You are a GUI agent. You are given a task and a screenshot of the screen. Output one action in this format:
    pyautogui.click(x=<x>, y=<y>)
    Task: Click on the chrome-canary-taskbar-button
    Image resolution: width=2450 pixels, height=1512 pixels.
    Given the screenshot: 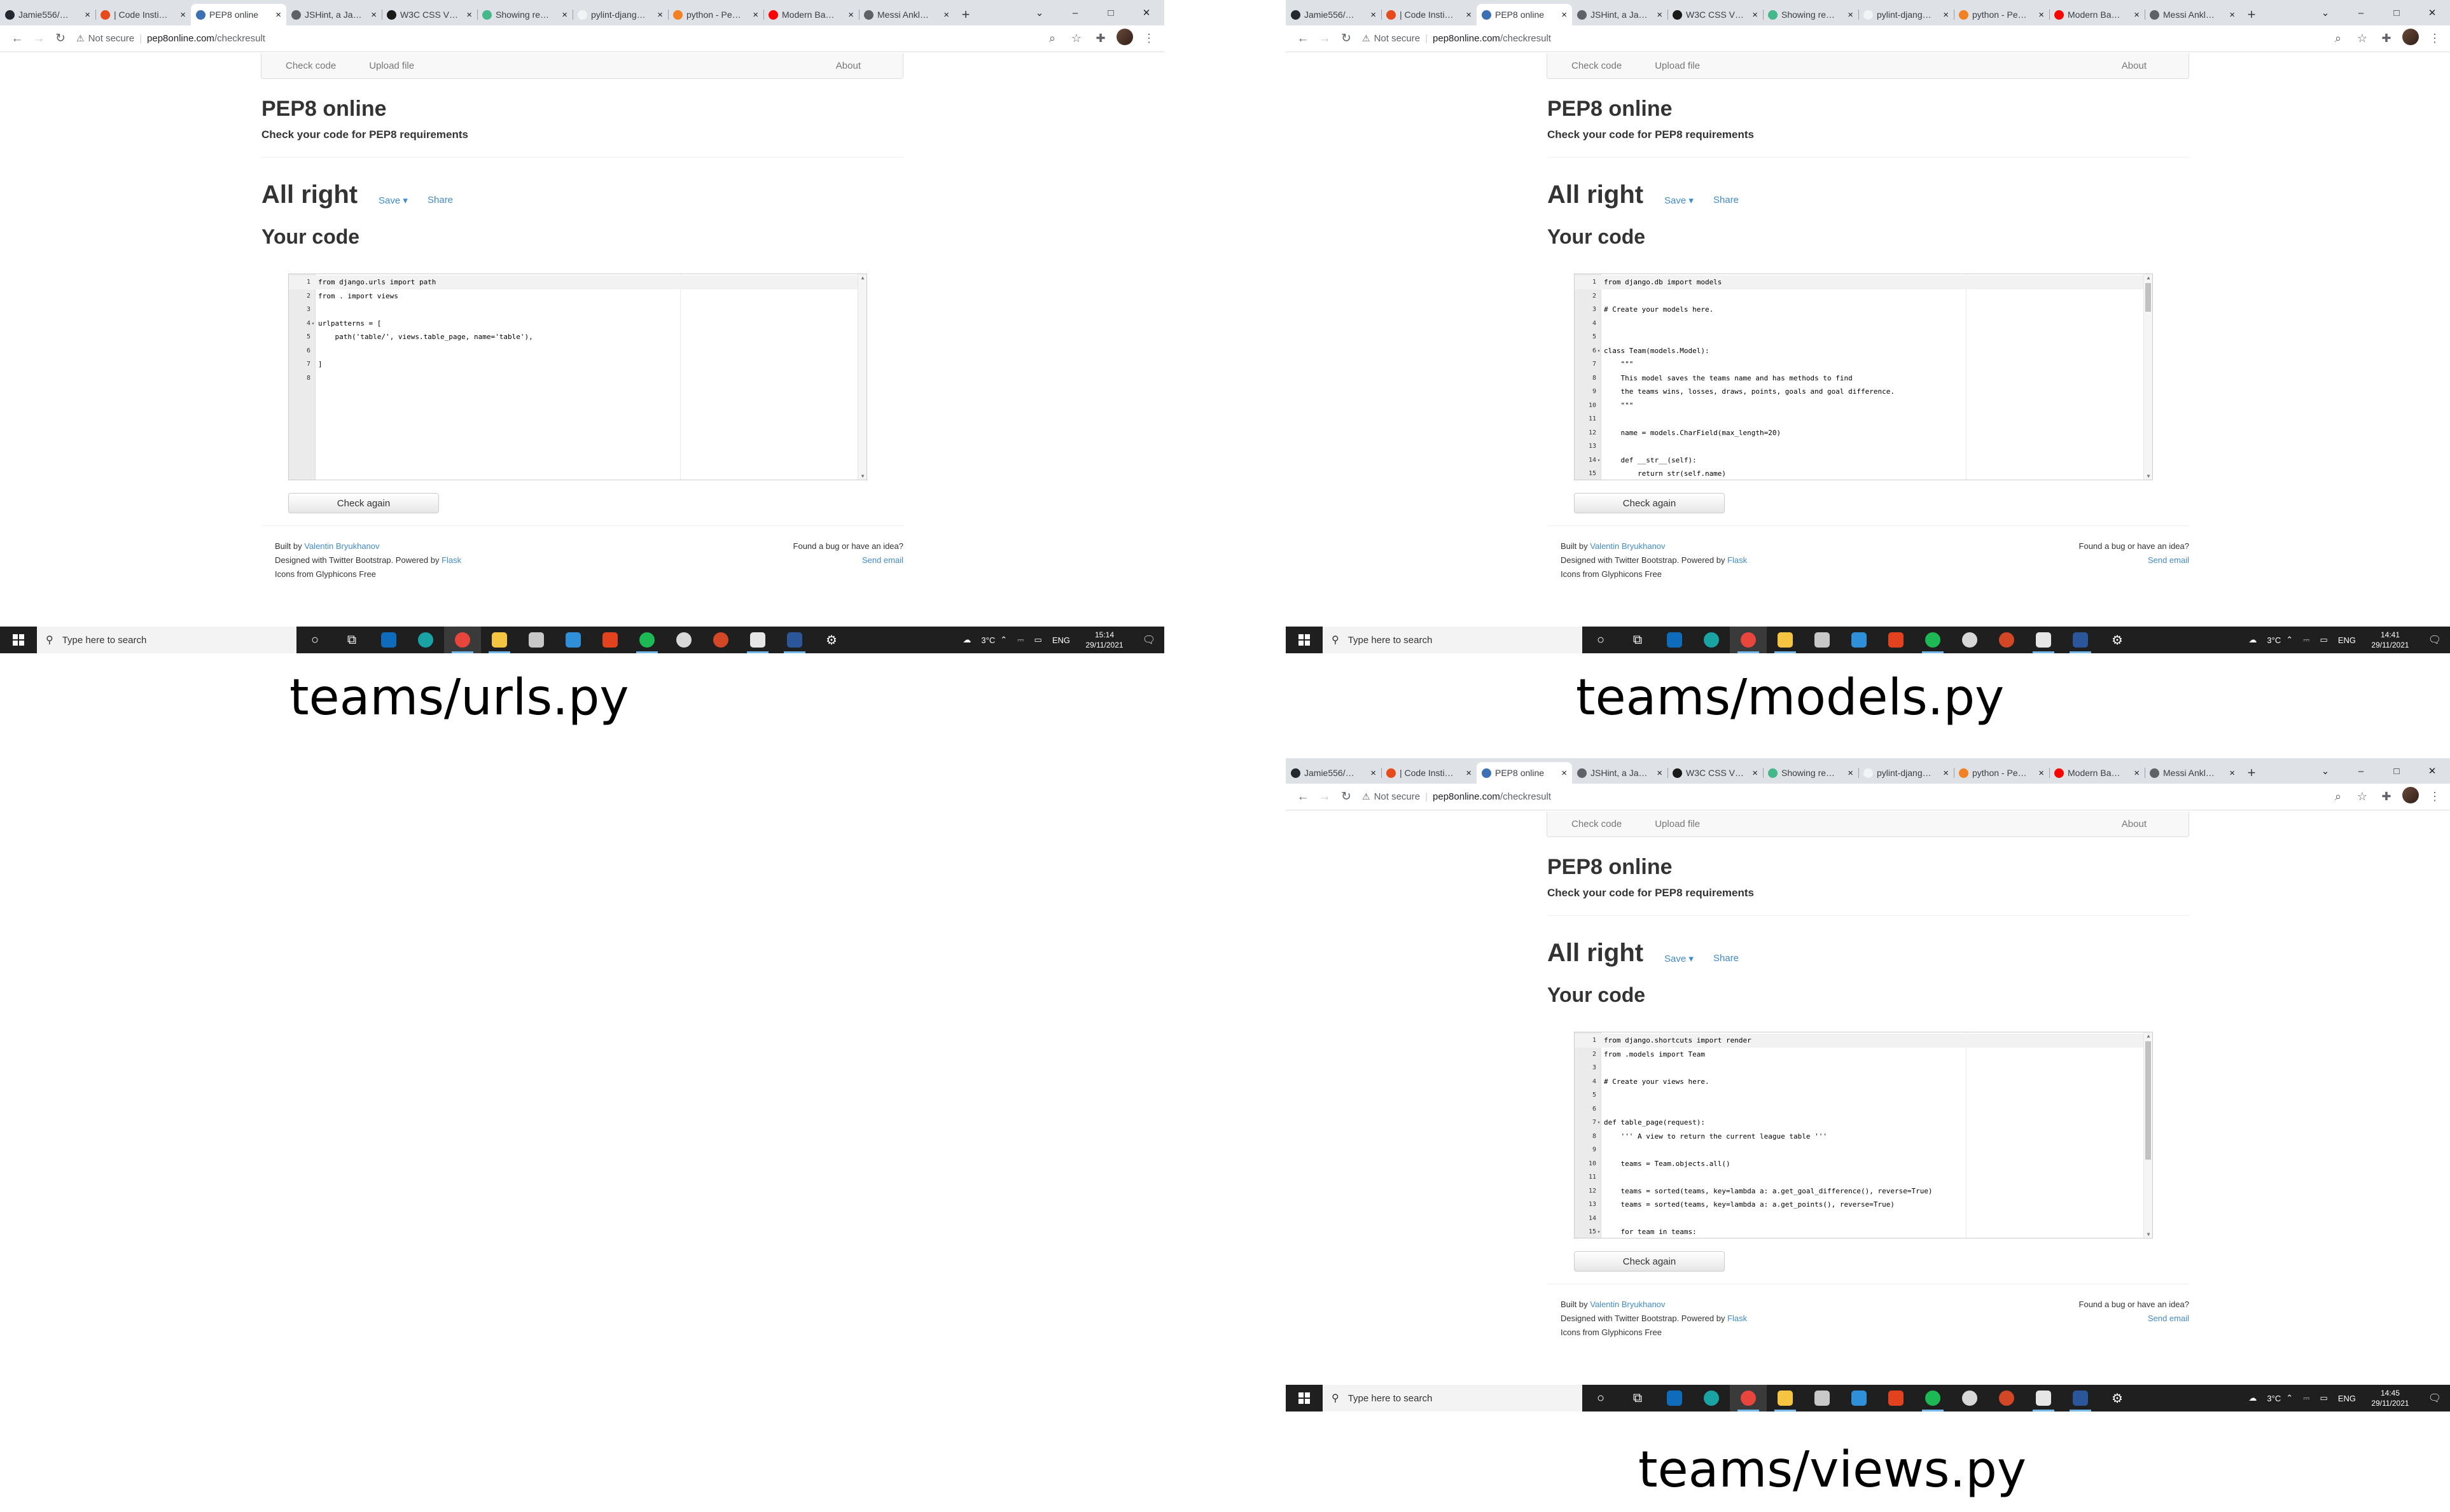 What is the action you would take?
    pyautogui.click(x=1970, y=640)
    